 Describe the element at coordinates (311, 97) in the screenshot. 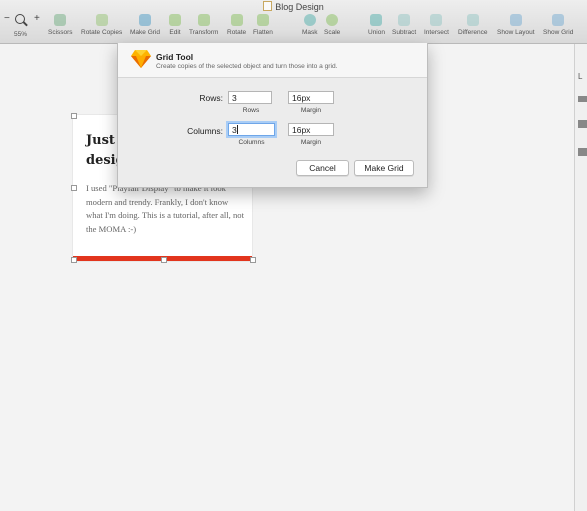

I see `rows-margin-input: 16px` at that location.